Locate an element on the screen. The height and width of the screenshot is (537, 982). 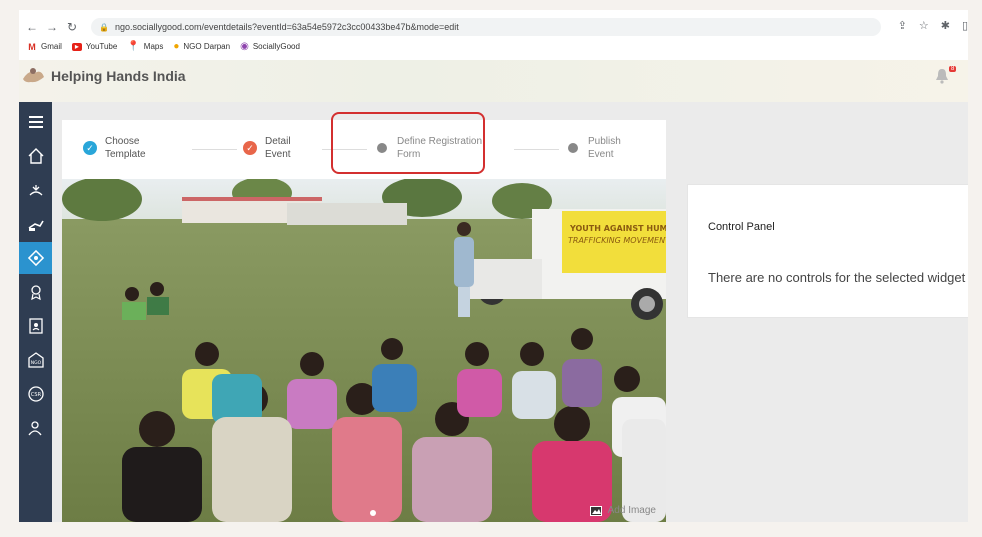
users-icon is located at coordinates (35, 428).